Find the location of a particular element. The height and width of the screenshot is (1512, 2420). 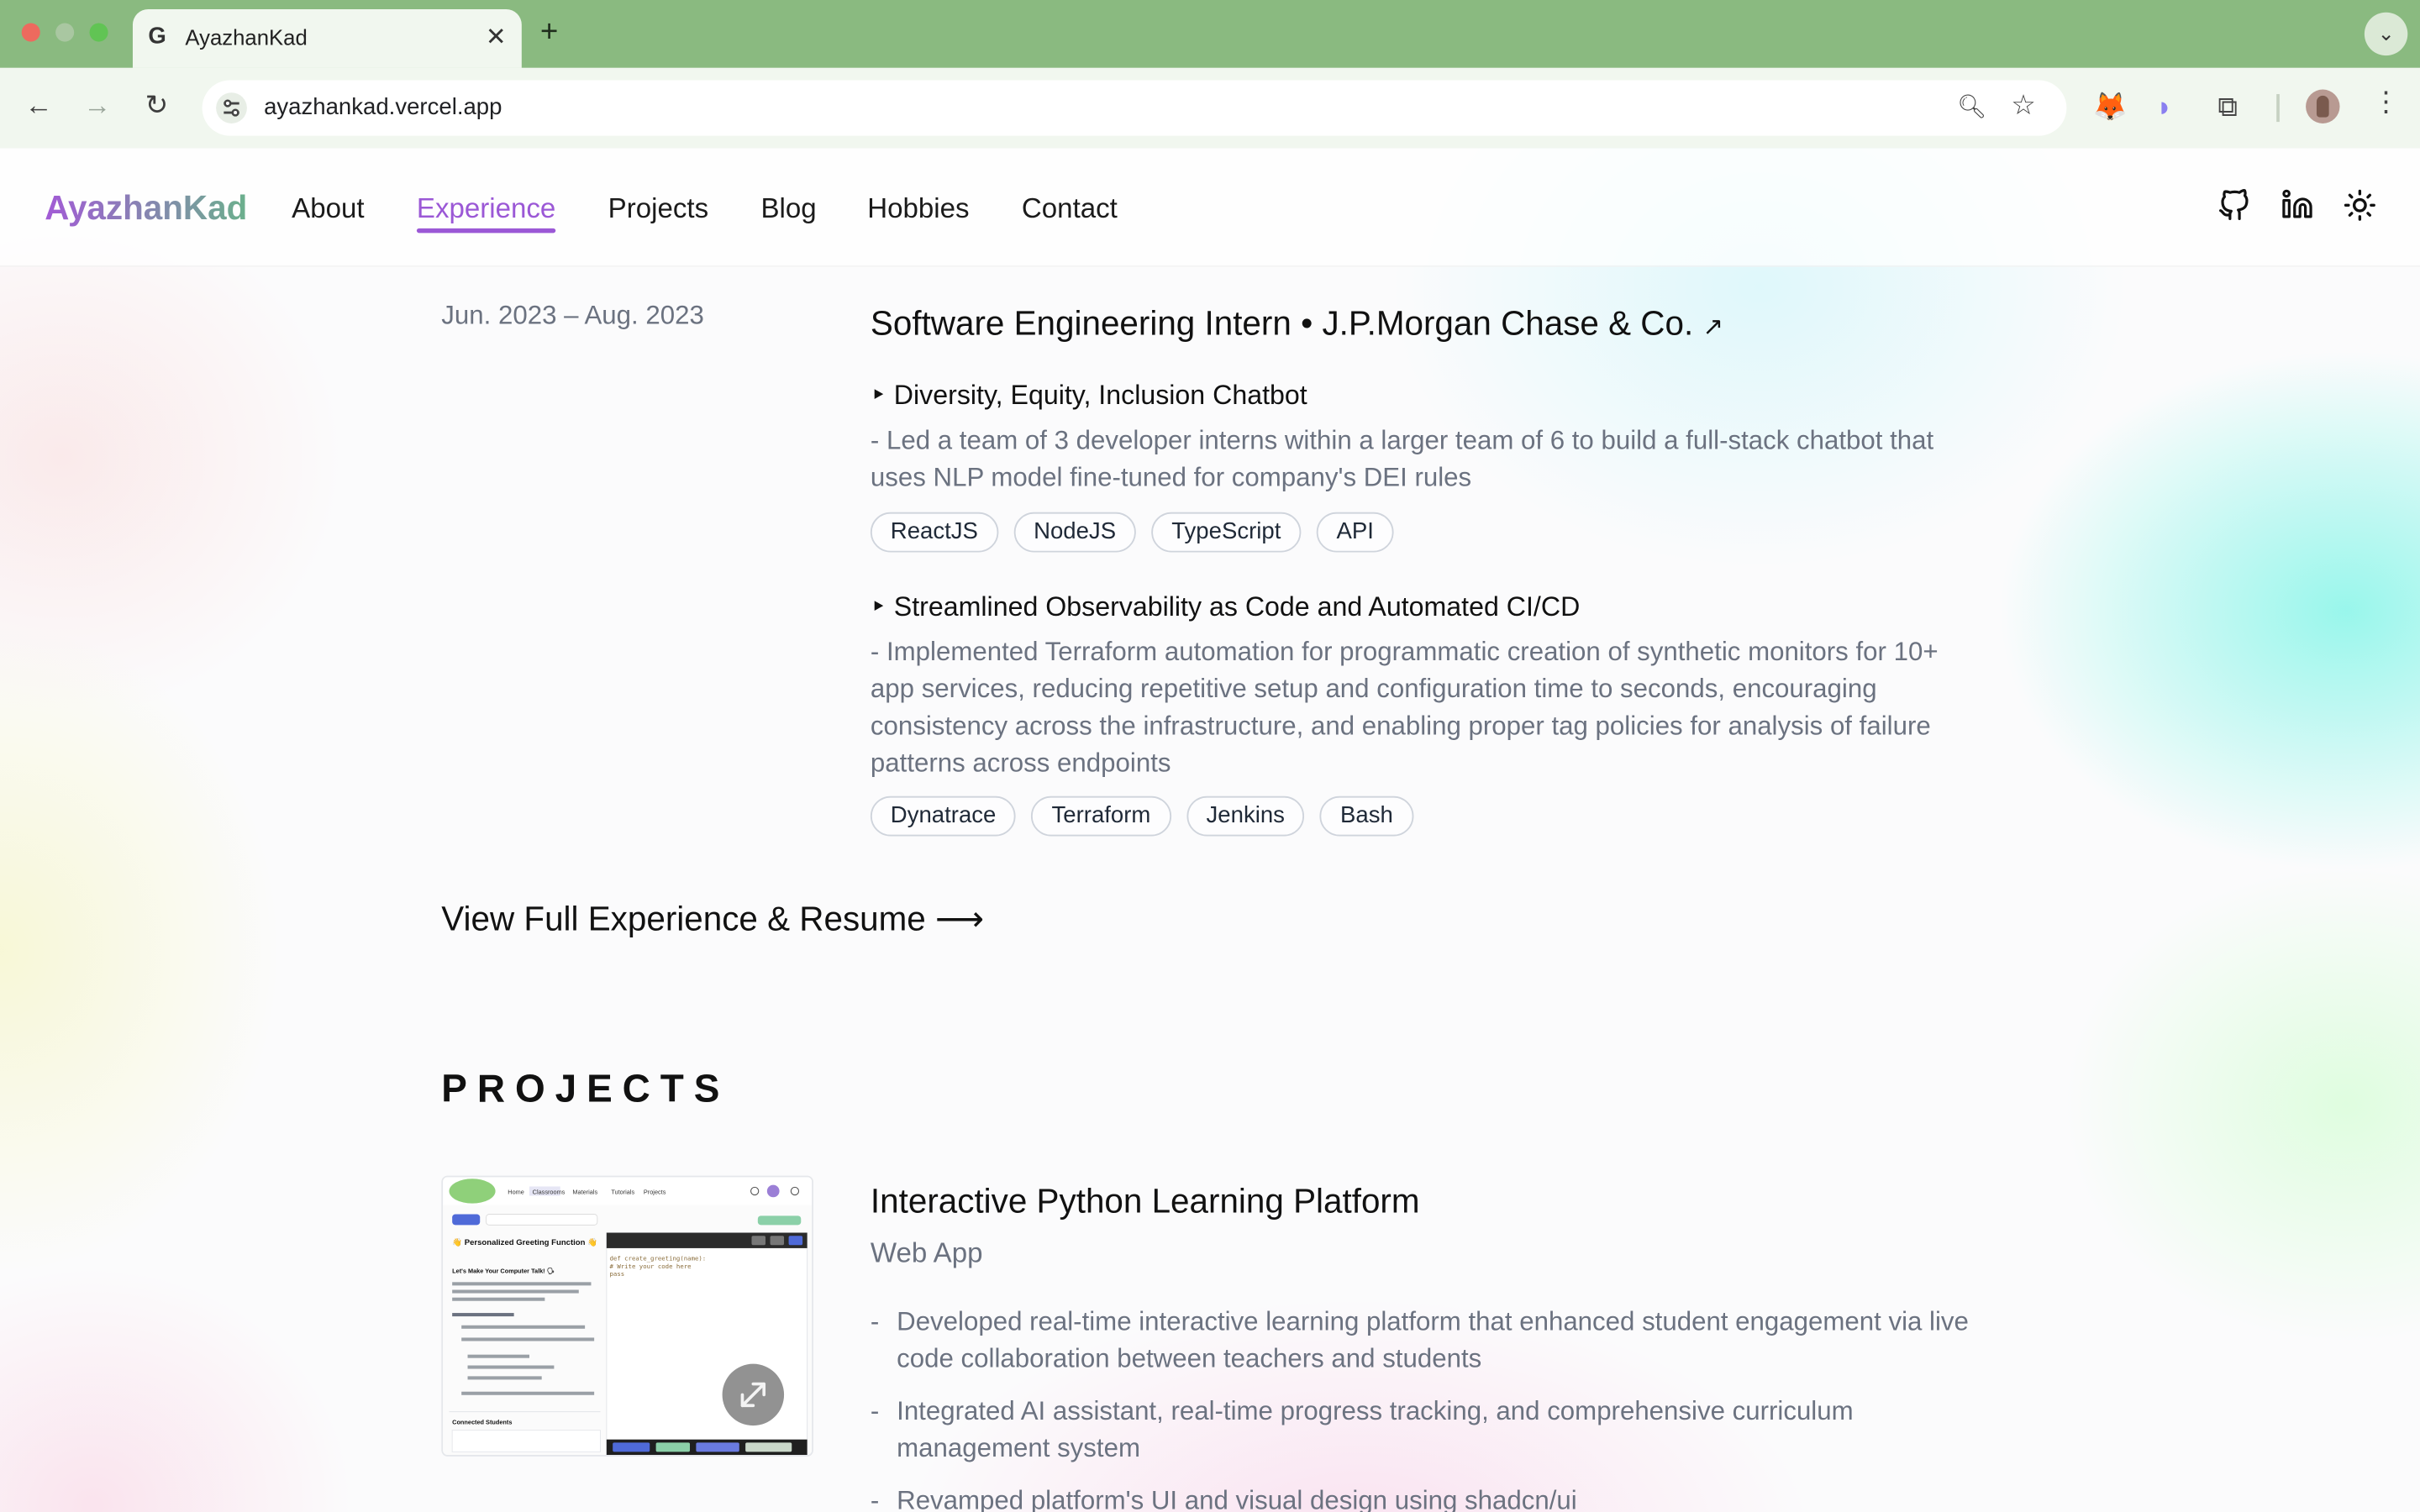

tag-chip: NodeJS is located at coordinates (1074, 532).